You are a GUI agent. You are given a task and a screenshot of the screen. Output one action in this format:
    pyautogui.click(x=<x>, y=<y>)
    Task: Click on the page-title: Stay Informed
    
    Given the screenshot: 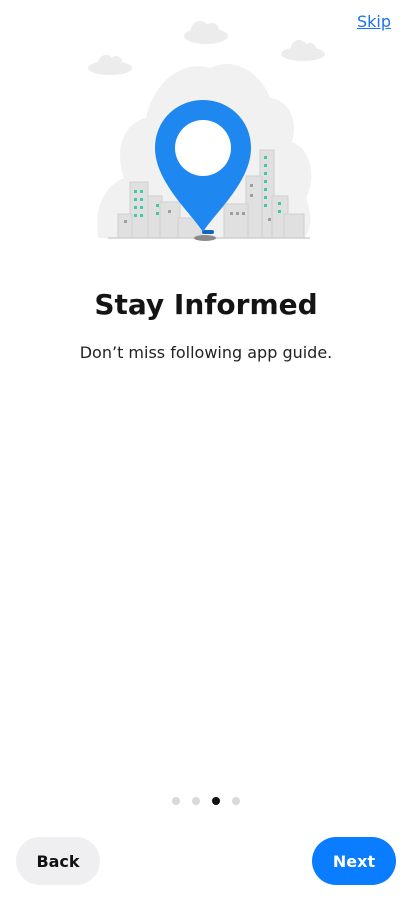 What is the action you would take?
    pyautogui.click(x=206, y=304)
    